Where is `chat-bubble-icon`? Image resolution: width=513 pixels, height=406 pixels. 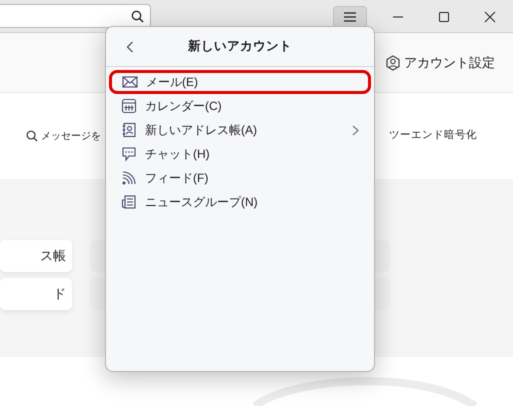
chat-bubble-icon is located at coordinates (129, 154).